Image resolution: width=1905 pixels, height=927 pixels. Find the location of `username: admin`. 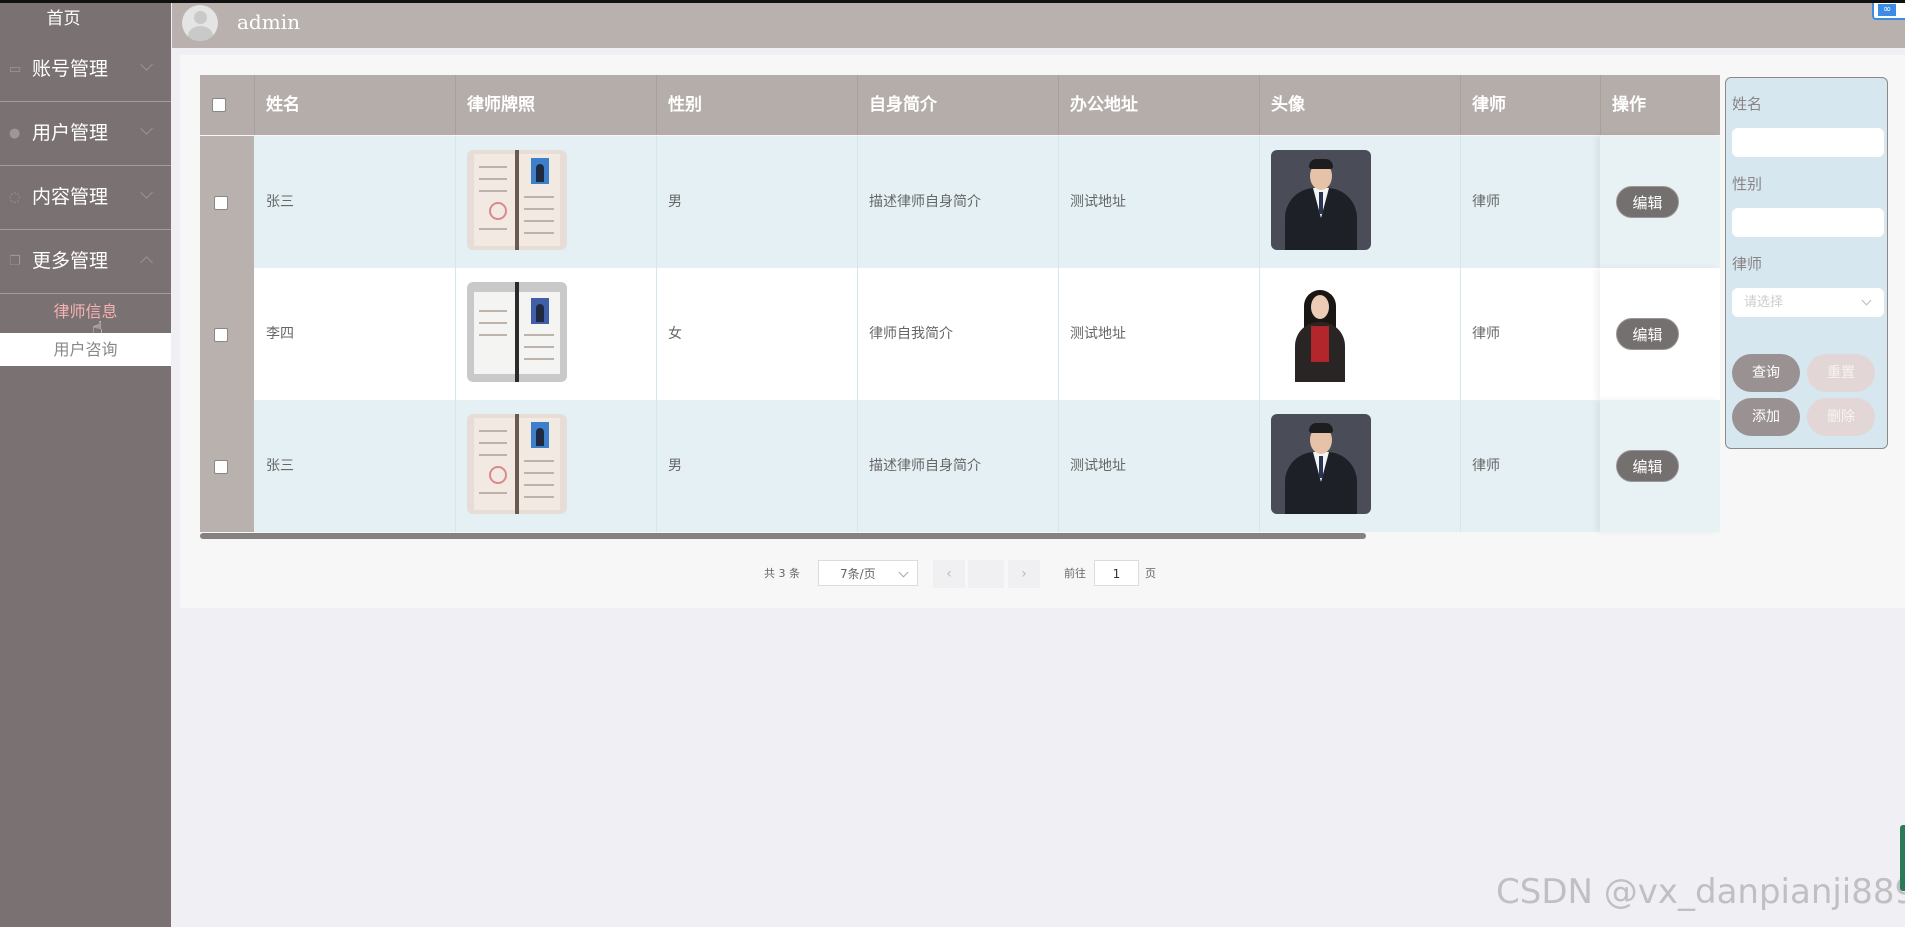

username: admin is located at coordinates (268, 22).